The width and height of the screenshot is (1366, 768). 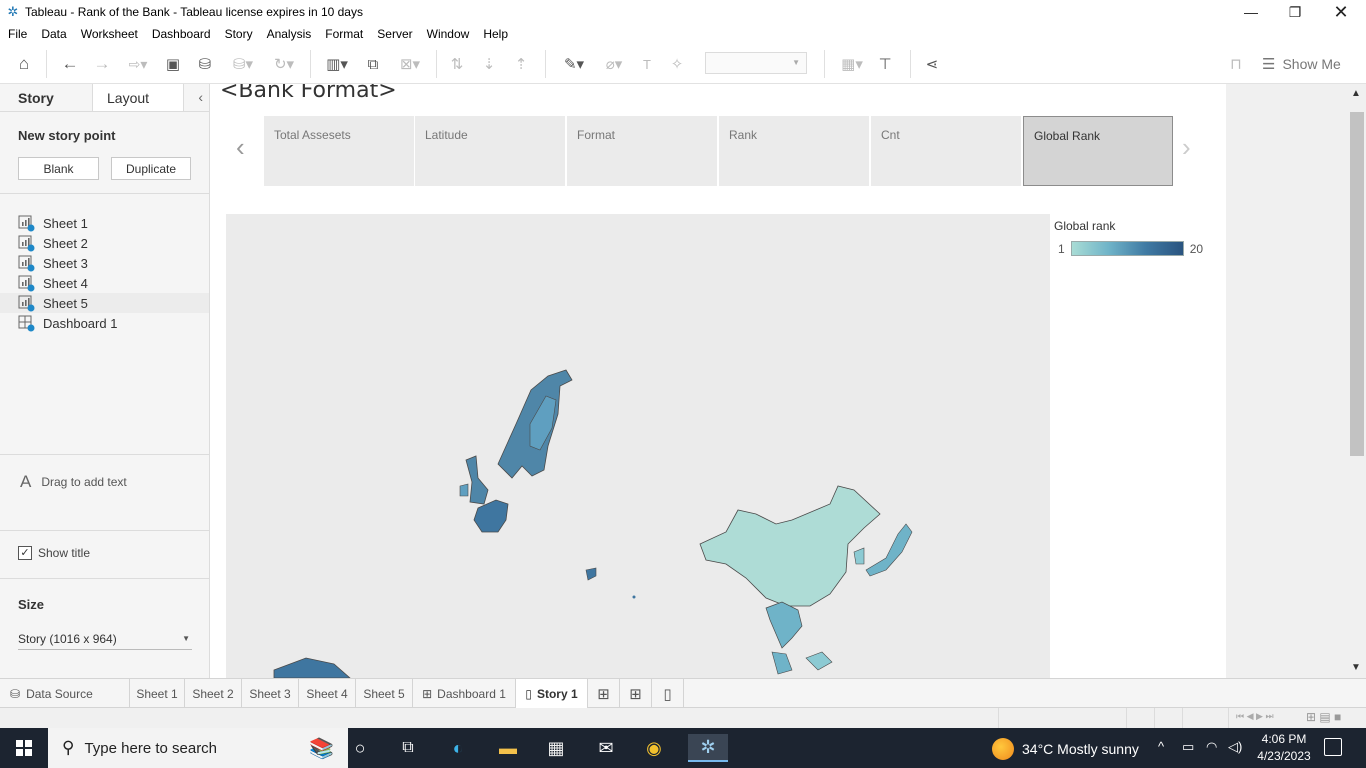 What do you see at coordinates (289, 34) in the screenshot?
I see `menu-analysis: Analysis` at bounding box center [289, 34].